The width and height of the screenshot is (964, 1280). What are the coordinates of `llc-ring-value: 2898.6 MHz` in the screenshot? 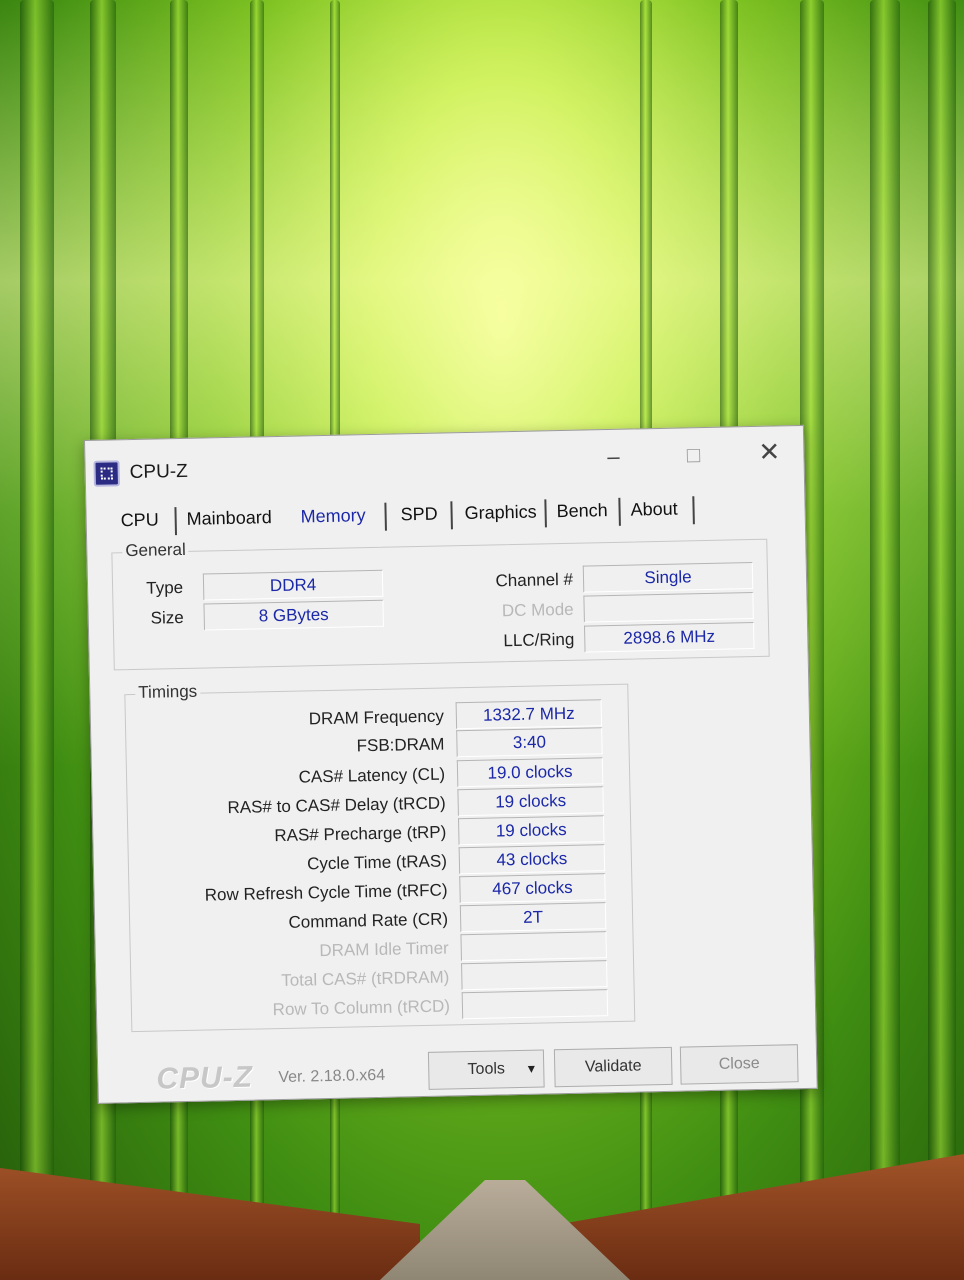 It's located at (669, 637).